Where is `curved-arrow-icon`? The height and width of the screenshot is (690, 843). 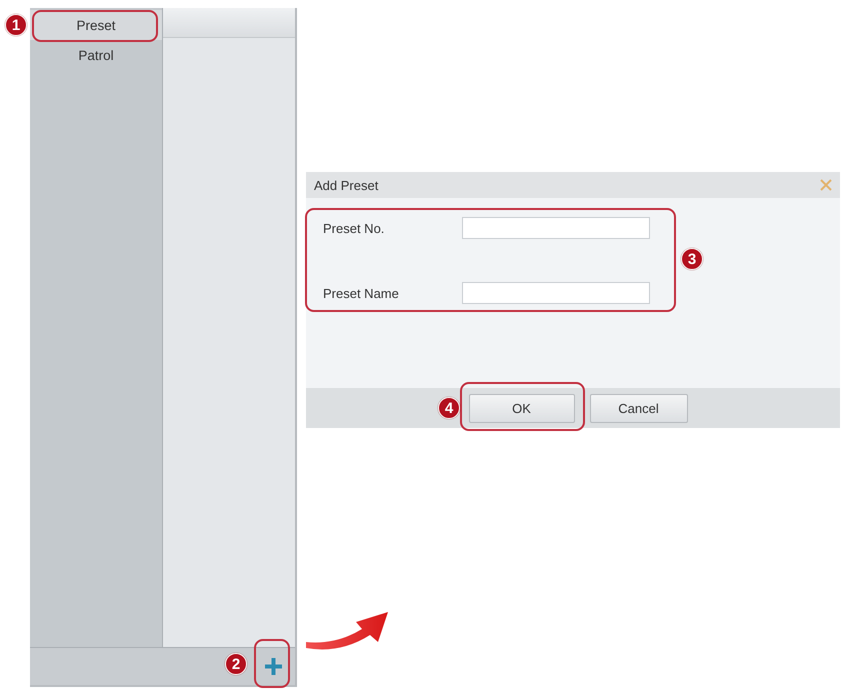 curved-arrow-icon is located at coordinates (347, 631).